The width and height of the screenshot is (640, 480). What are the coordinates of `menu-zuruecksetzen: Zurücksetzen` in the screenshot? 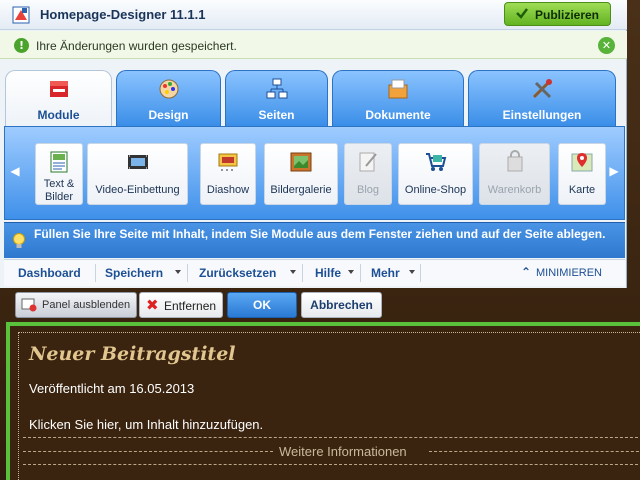 It's located at (237, 273).